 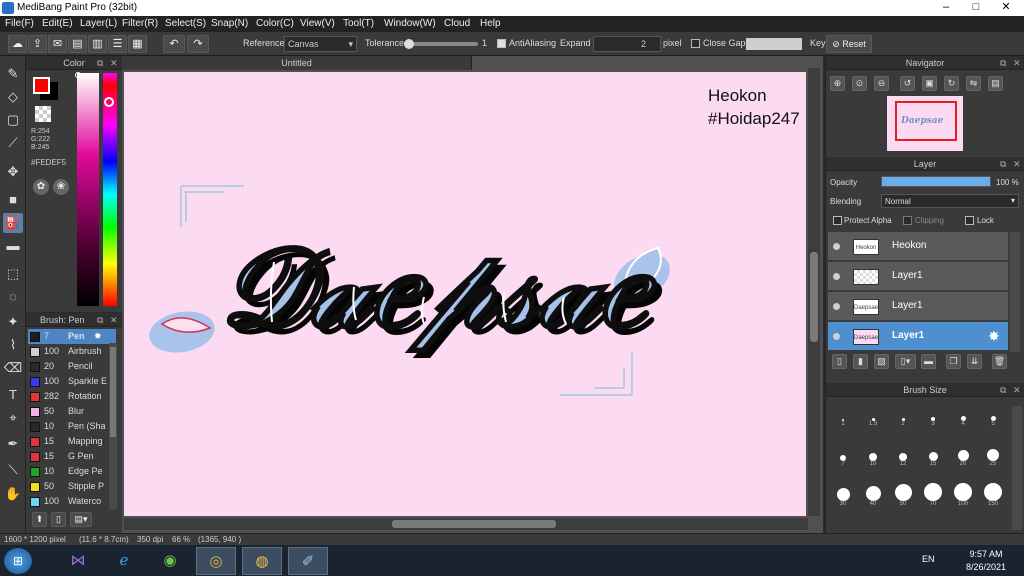 I want to click on gradient-tool-icon: ▬, so click(x=13, y=246).